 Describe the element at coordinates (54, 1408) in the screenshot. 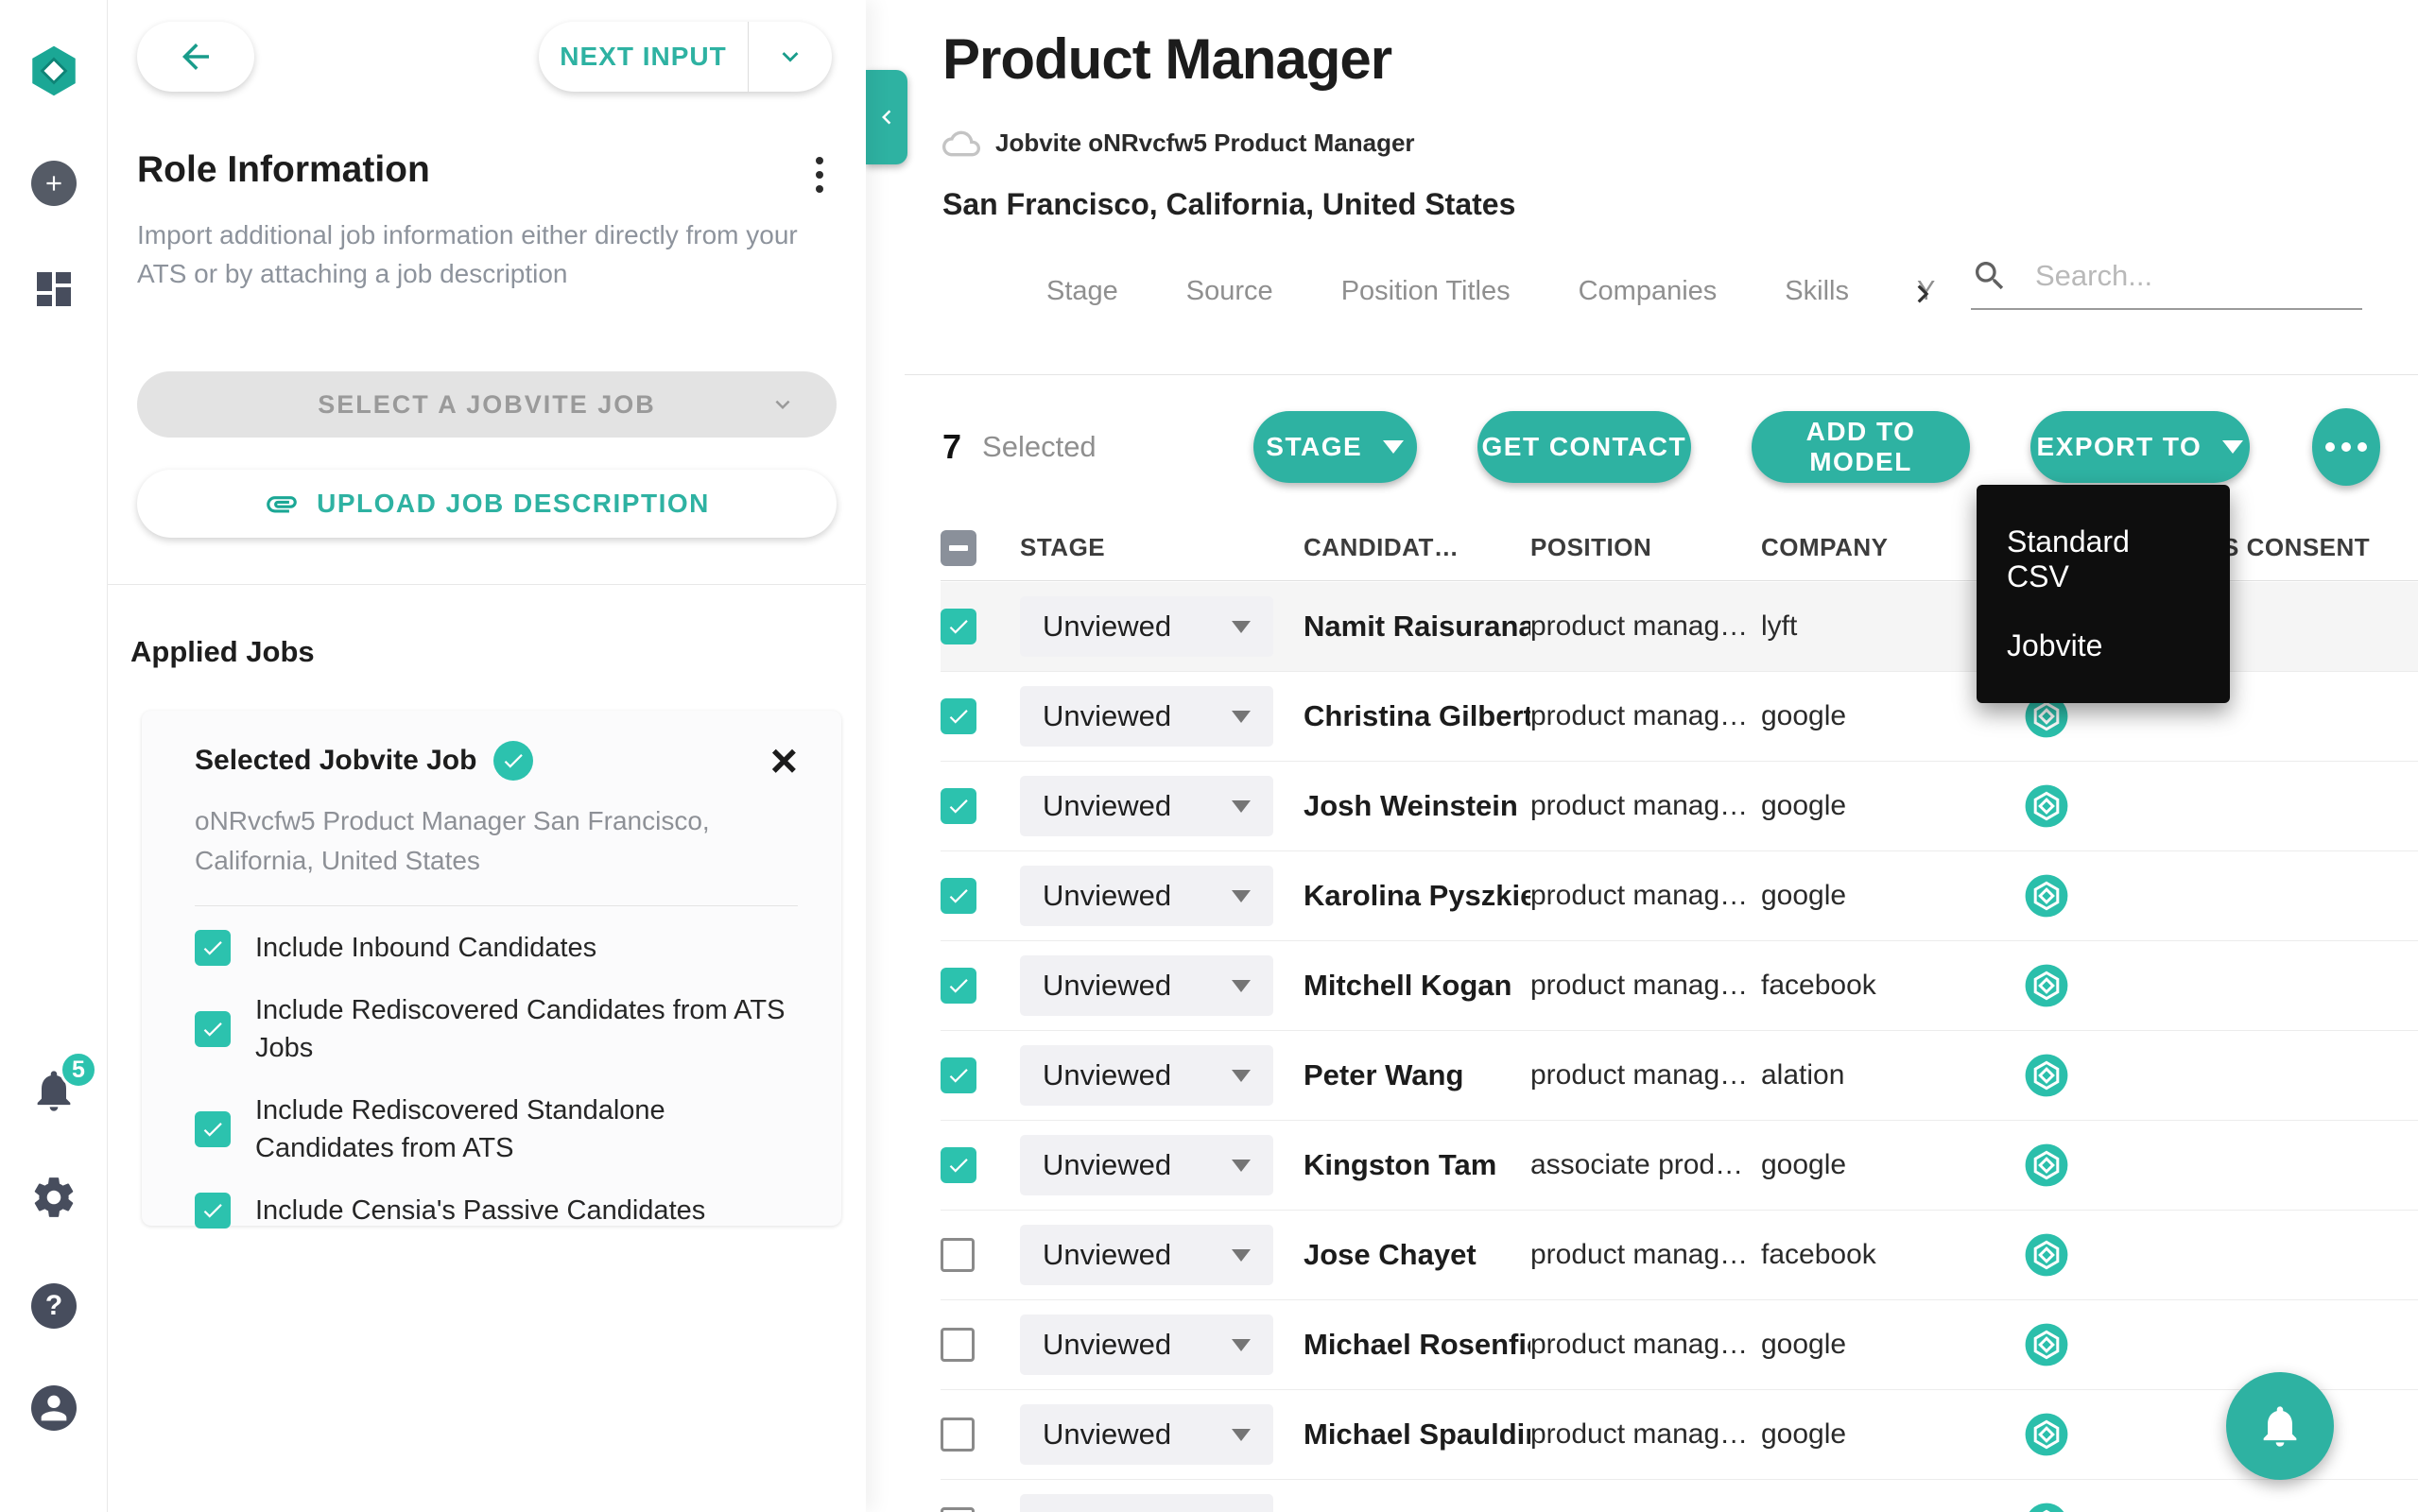

I see `account-button` at that location.